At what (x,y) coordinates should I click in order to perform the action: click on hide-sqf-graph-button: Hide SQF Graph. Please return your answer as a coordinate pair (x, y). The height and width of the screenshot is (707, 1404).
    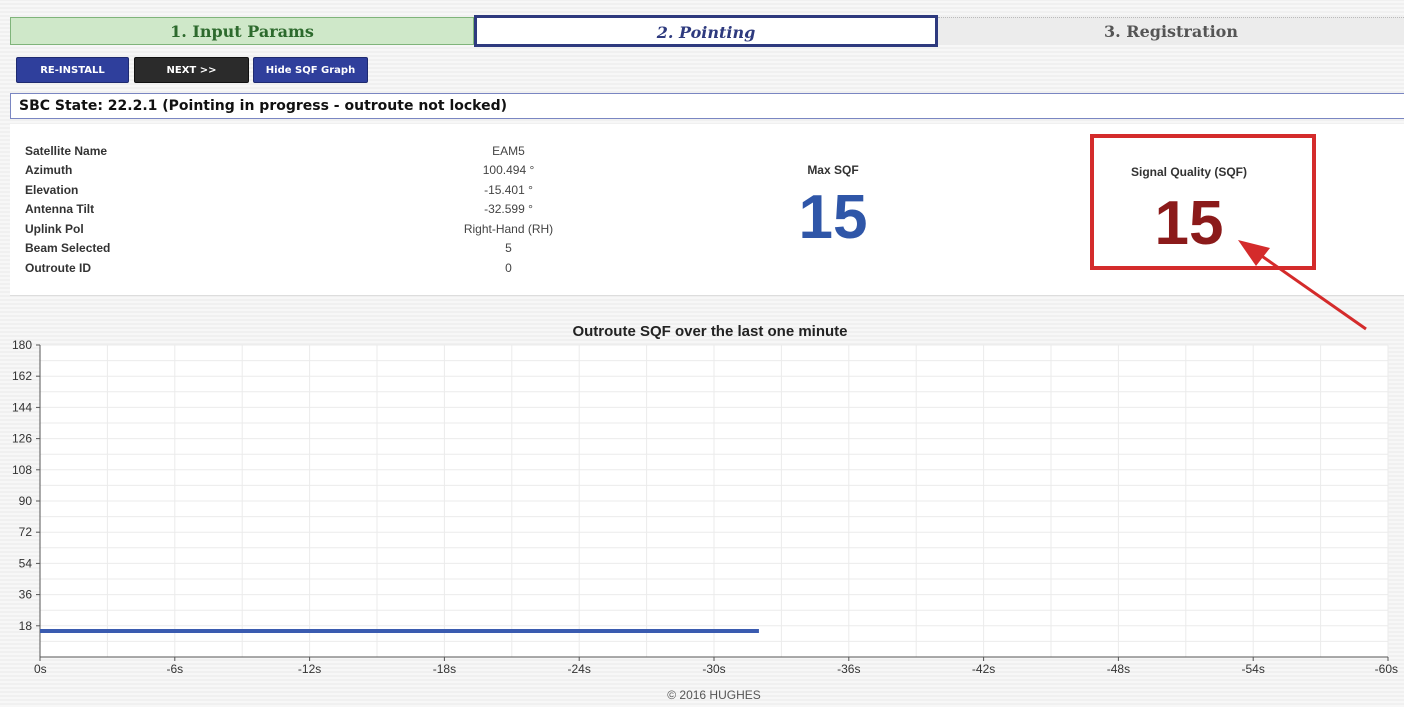
    Looking at the image, I should click on (310, 70).